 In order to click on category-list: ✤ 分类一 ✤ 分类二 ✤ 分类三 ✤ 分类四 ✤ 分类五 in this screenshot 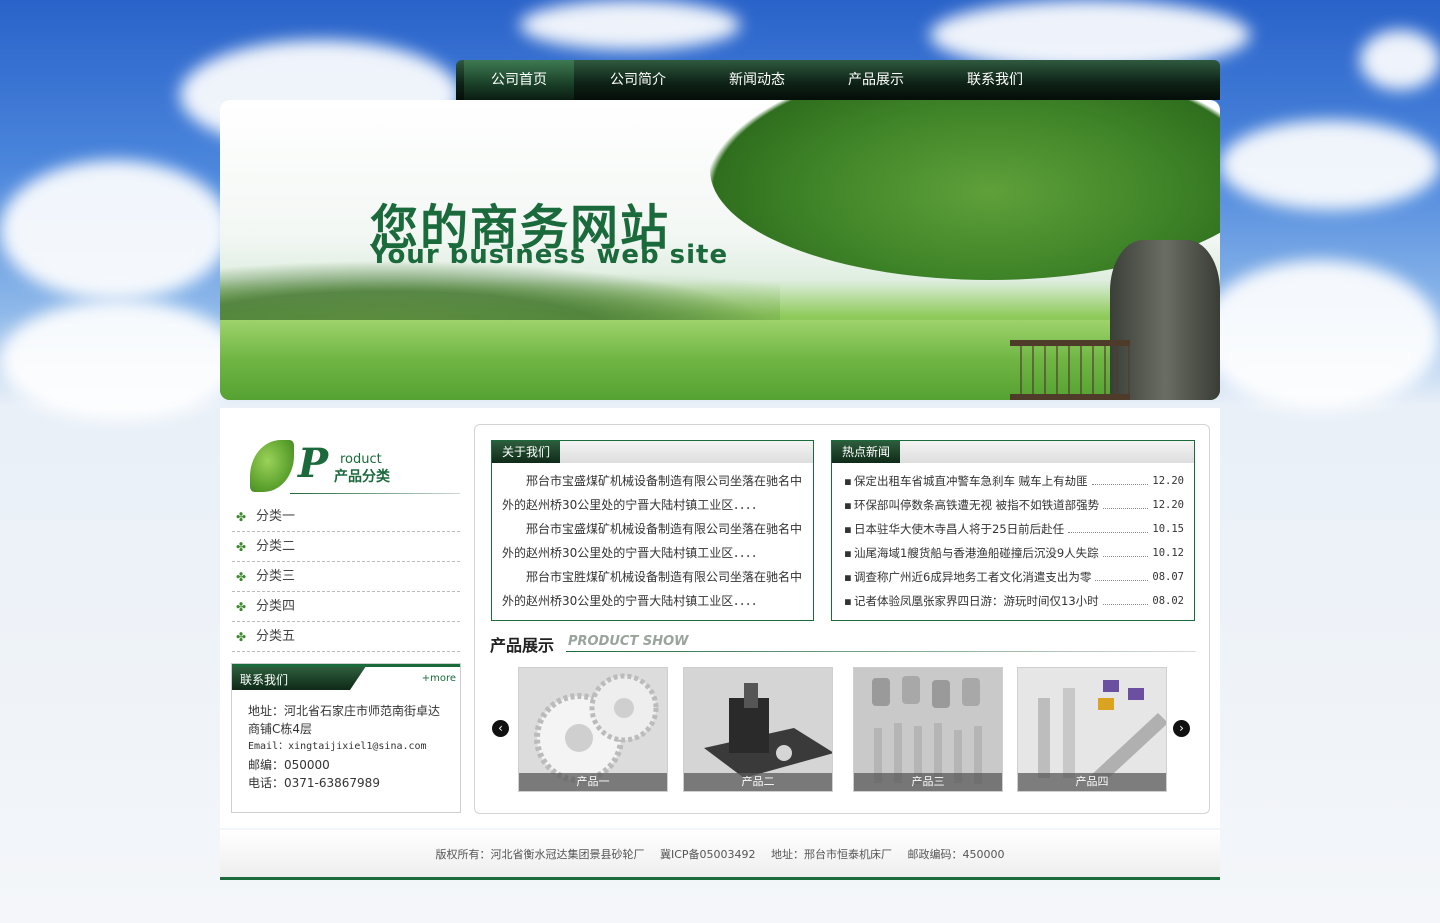, I will do `click(346, 577)`.